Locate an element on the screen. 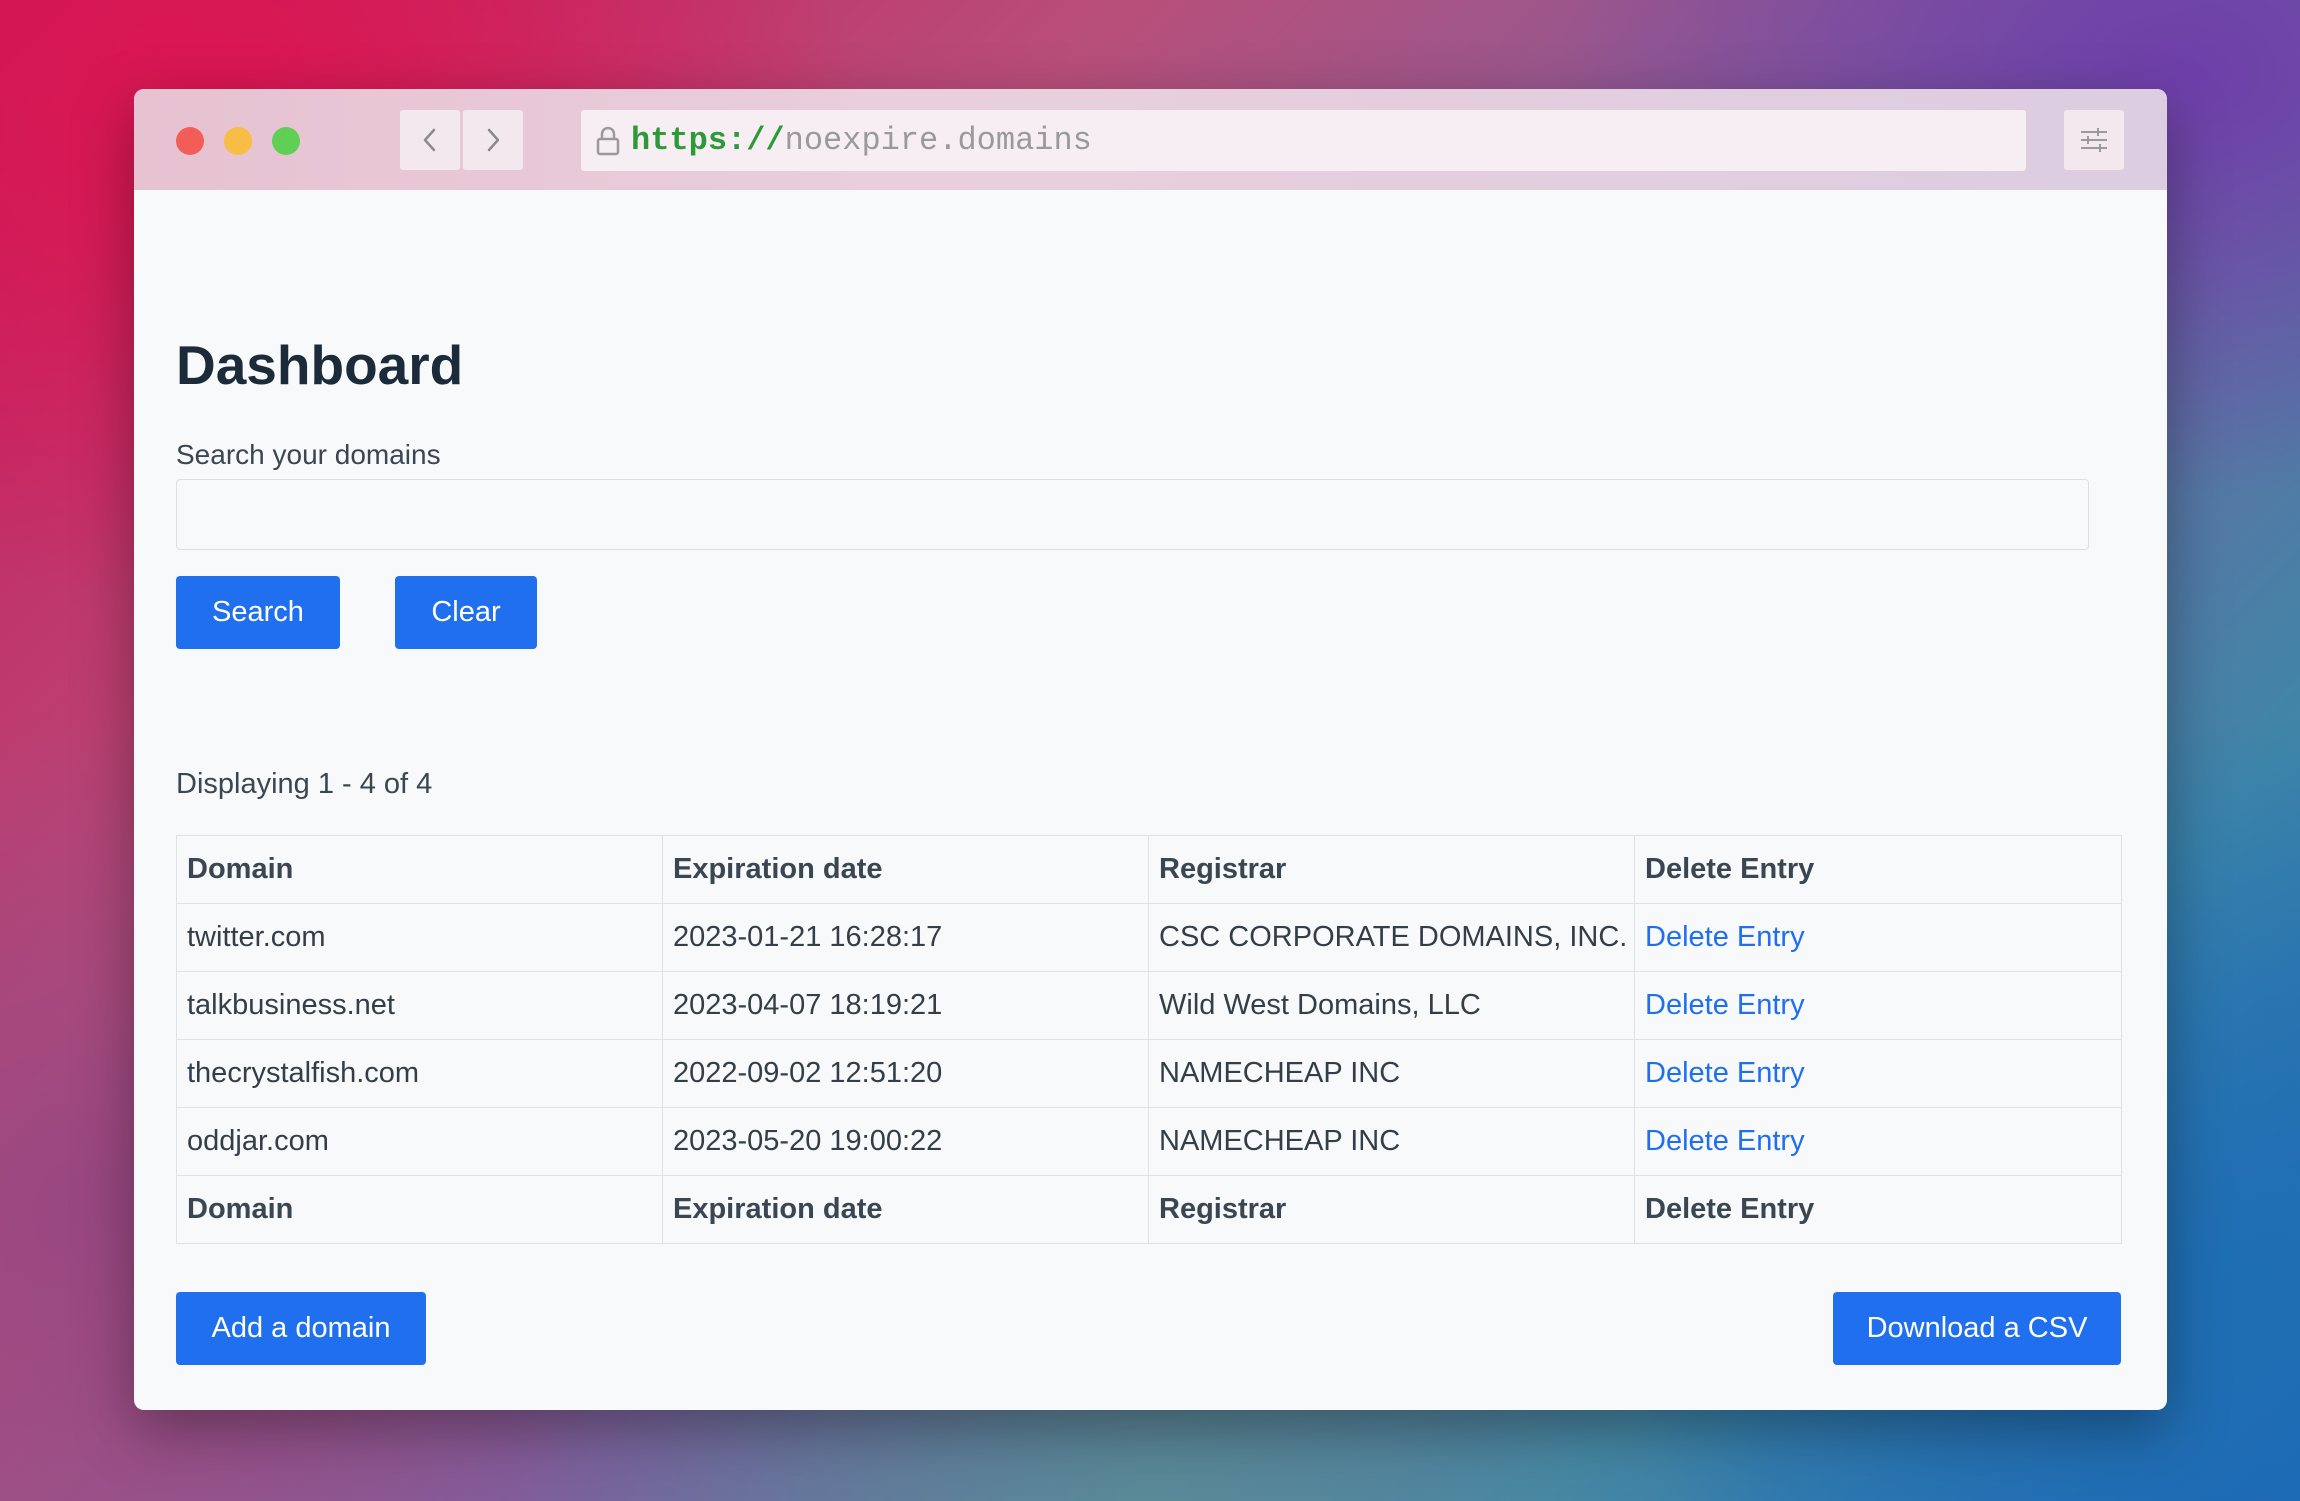 This screenshot has height=1501, width=2300. download-csv-button: Download a CSV is located at coordinates (1977, 1328).